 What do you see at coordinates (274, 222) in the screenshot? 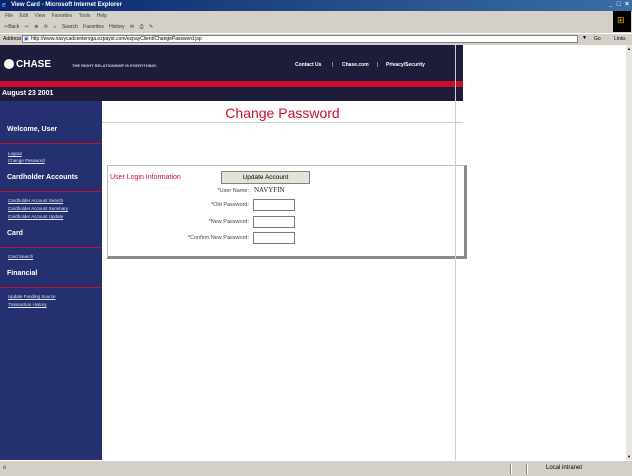
I see `new-password-field` at bounding box center [274, 222].